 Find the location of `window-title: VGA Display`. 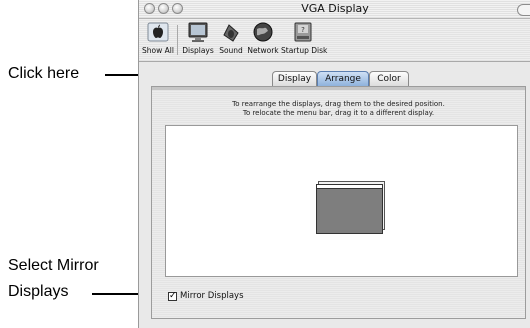

window-title: VGA Display is located at coordinates (335, 8).